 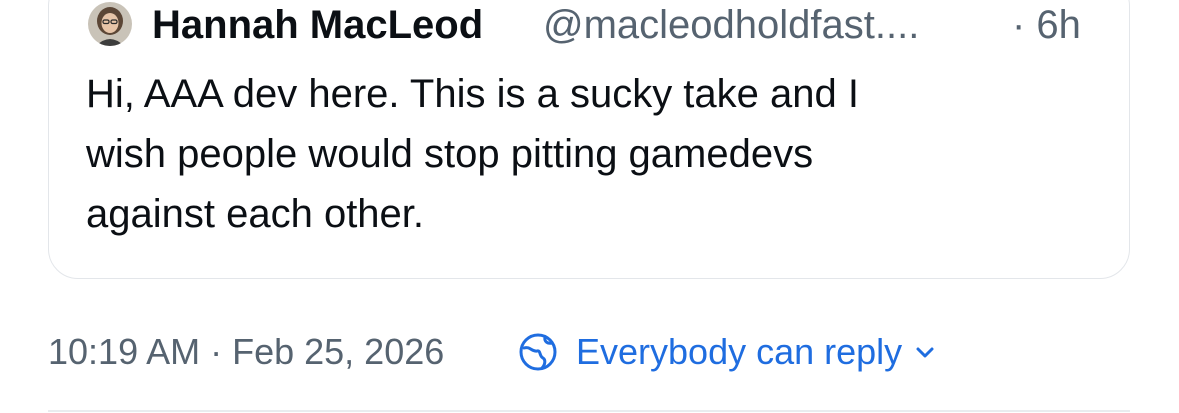 What do you see at coordinates (317, 25) in the screenshot?
I see `author-name: Hannah MacLeod` at bounding box center [317, 25].